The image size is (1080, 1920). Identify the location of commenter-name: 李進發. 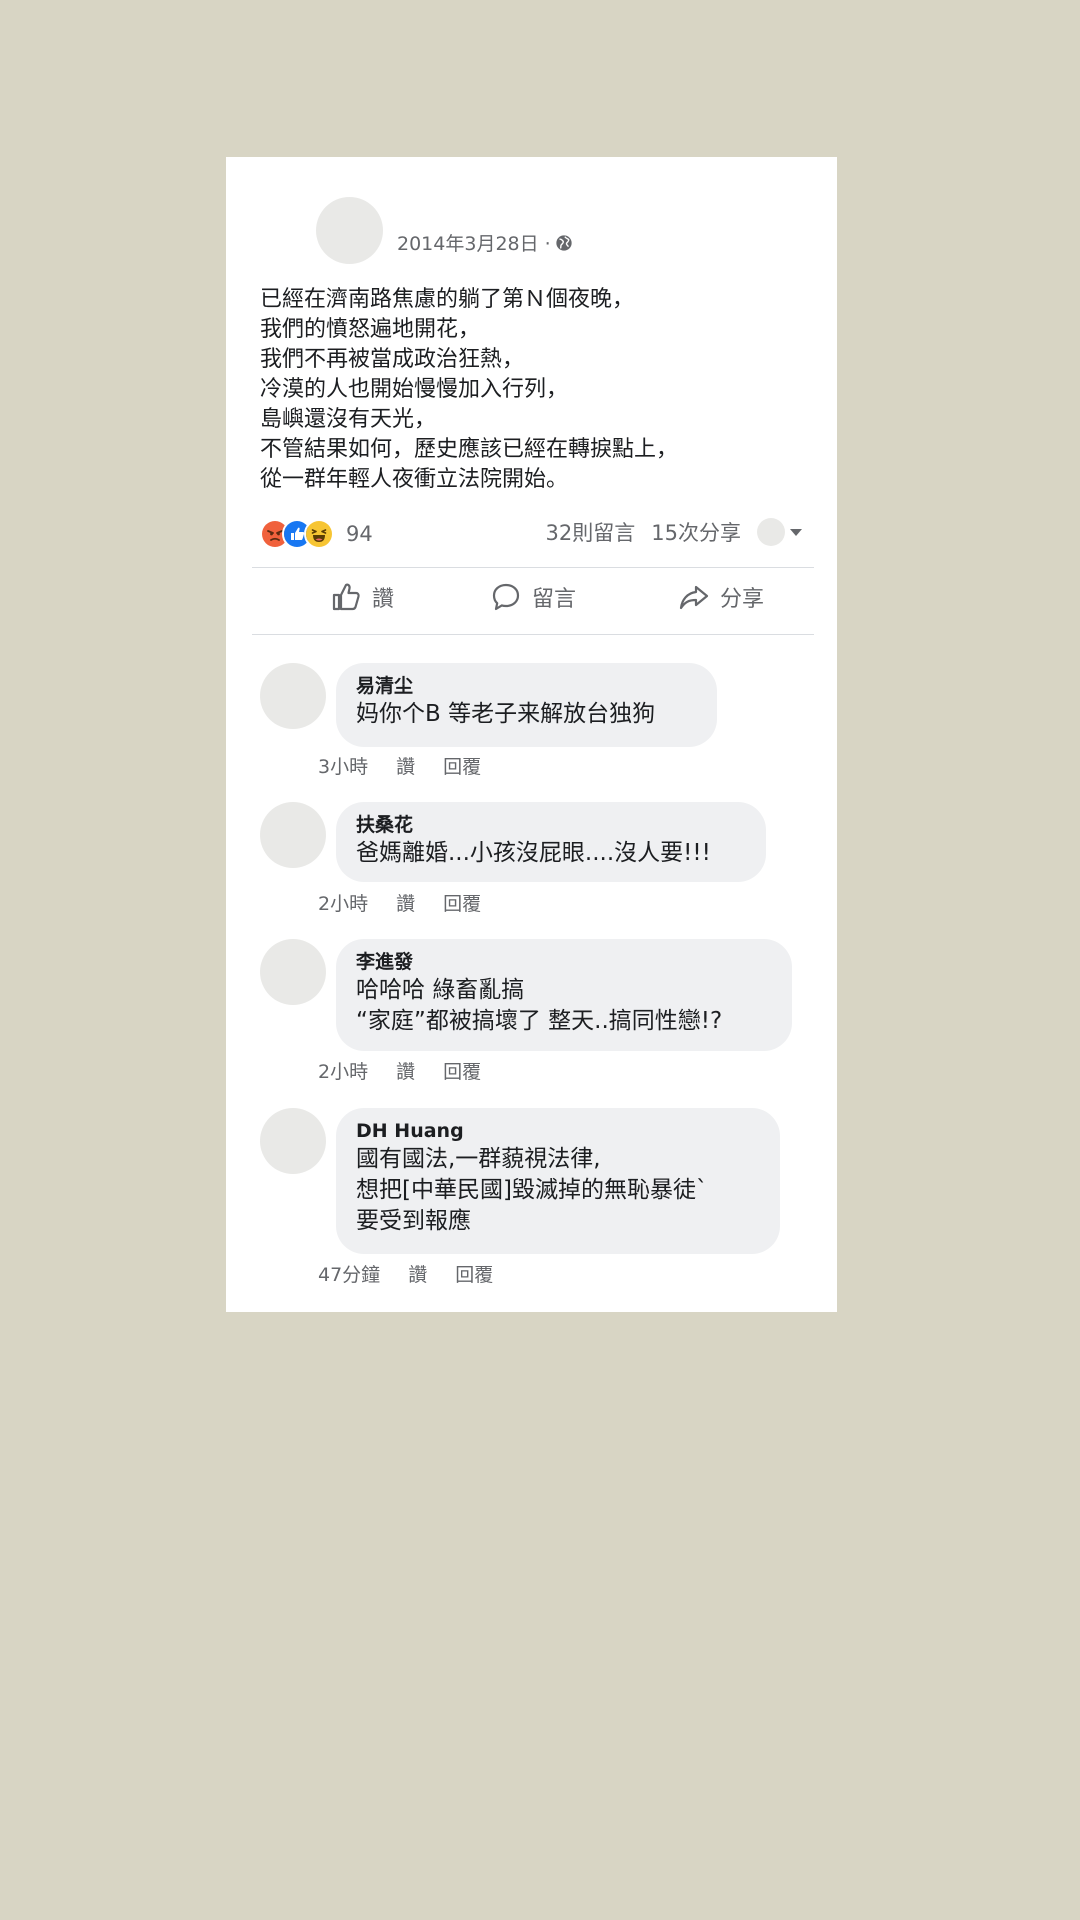
(564, 962).